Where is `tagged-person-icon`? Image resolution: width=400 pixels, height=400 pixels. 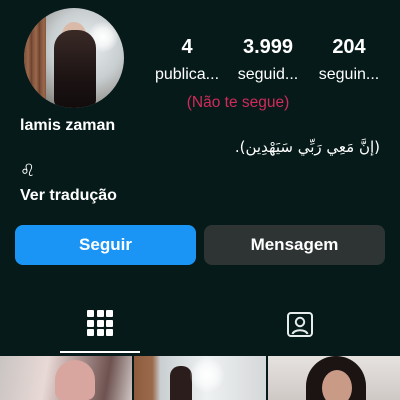
tagged-person-icon is located at coordinates (300, 324).